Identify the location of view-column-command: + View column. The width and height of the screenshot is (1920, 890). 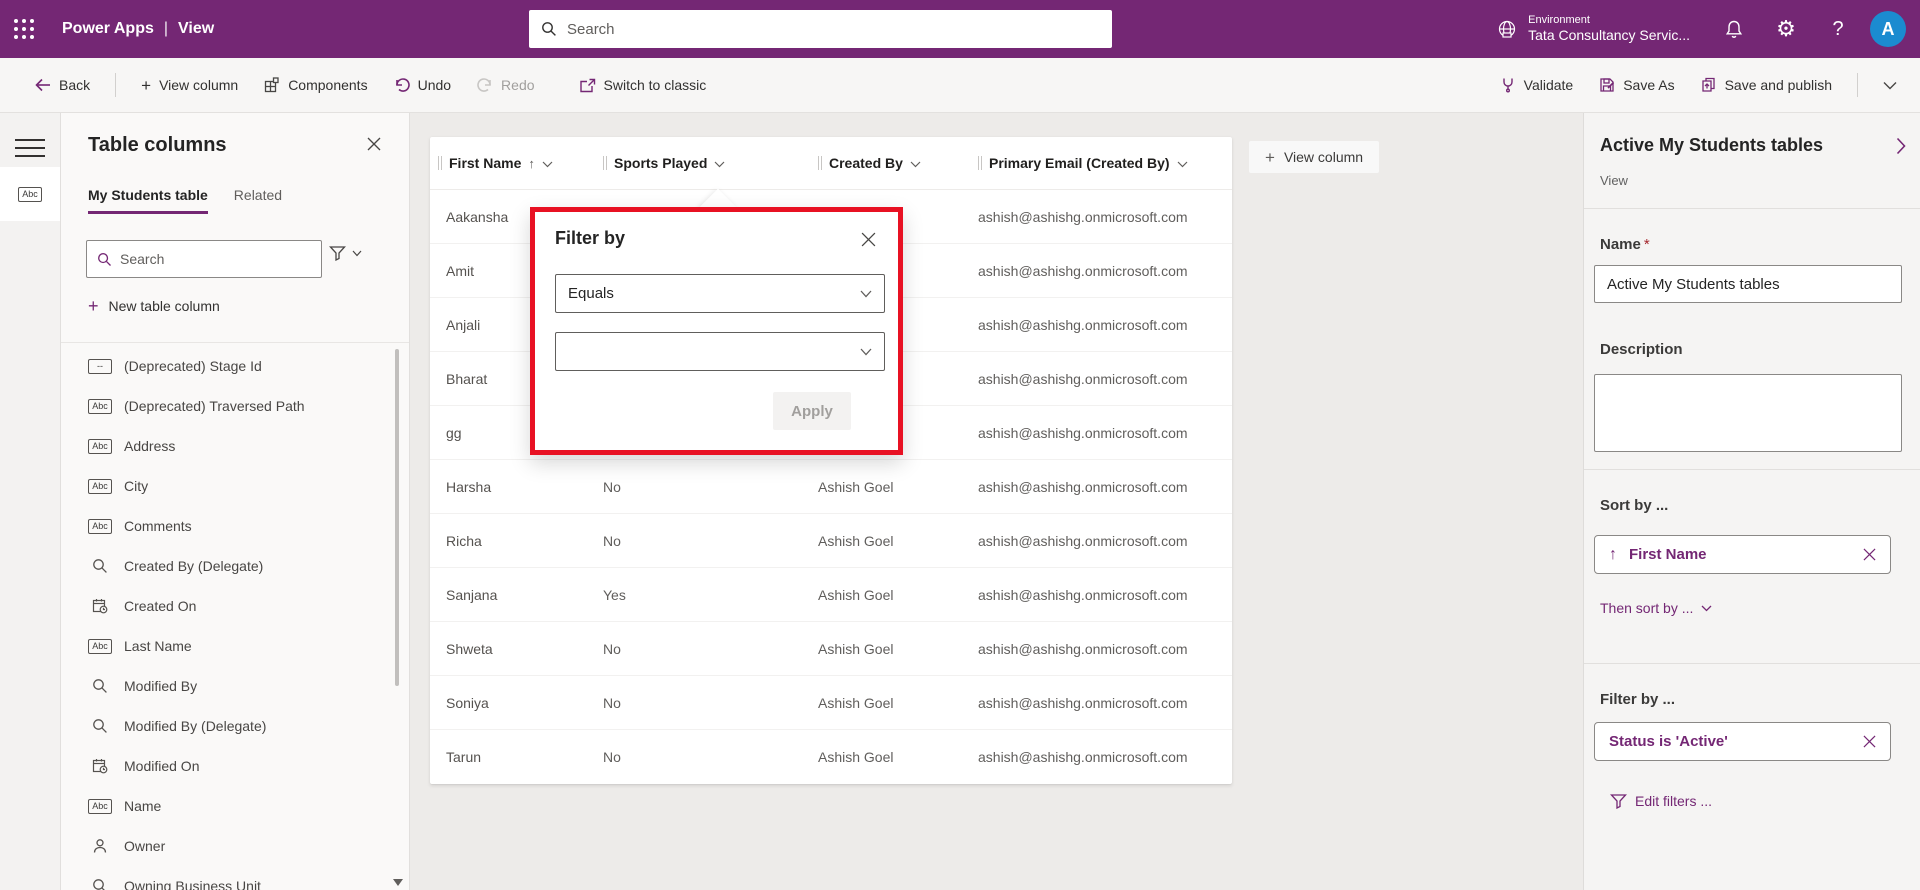
(189, 85).